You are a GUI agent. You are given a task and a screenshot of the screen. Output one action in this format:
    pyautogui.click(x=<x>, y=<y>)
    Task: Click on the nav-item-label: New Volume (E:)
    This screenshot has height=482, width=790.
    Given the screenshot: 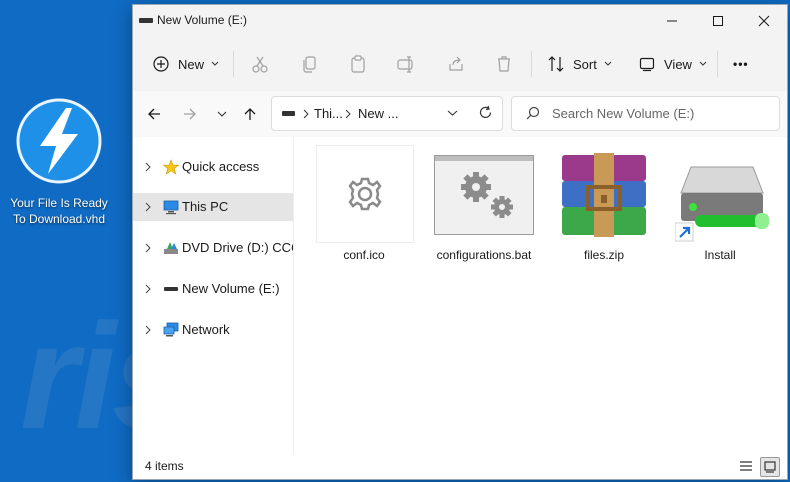 What is the action you would take?
    pyautogui.click(x=231, y=288)
    